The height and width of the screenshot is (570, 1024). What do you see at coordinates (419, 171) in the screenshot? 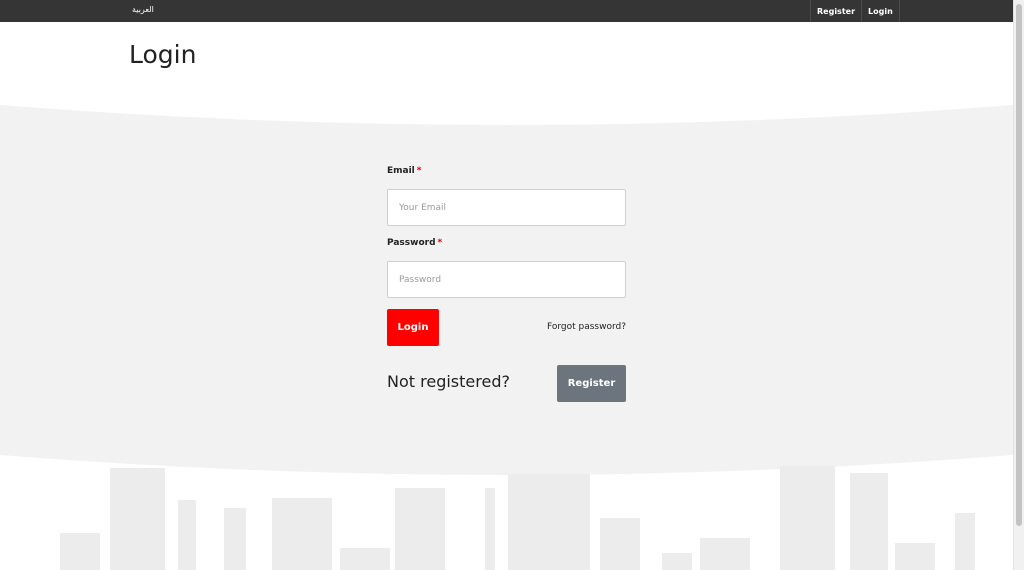
I see `email-required-mark: *` at bounding box center [419, 171].